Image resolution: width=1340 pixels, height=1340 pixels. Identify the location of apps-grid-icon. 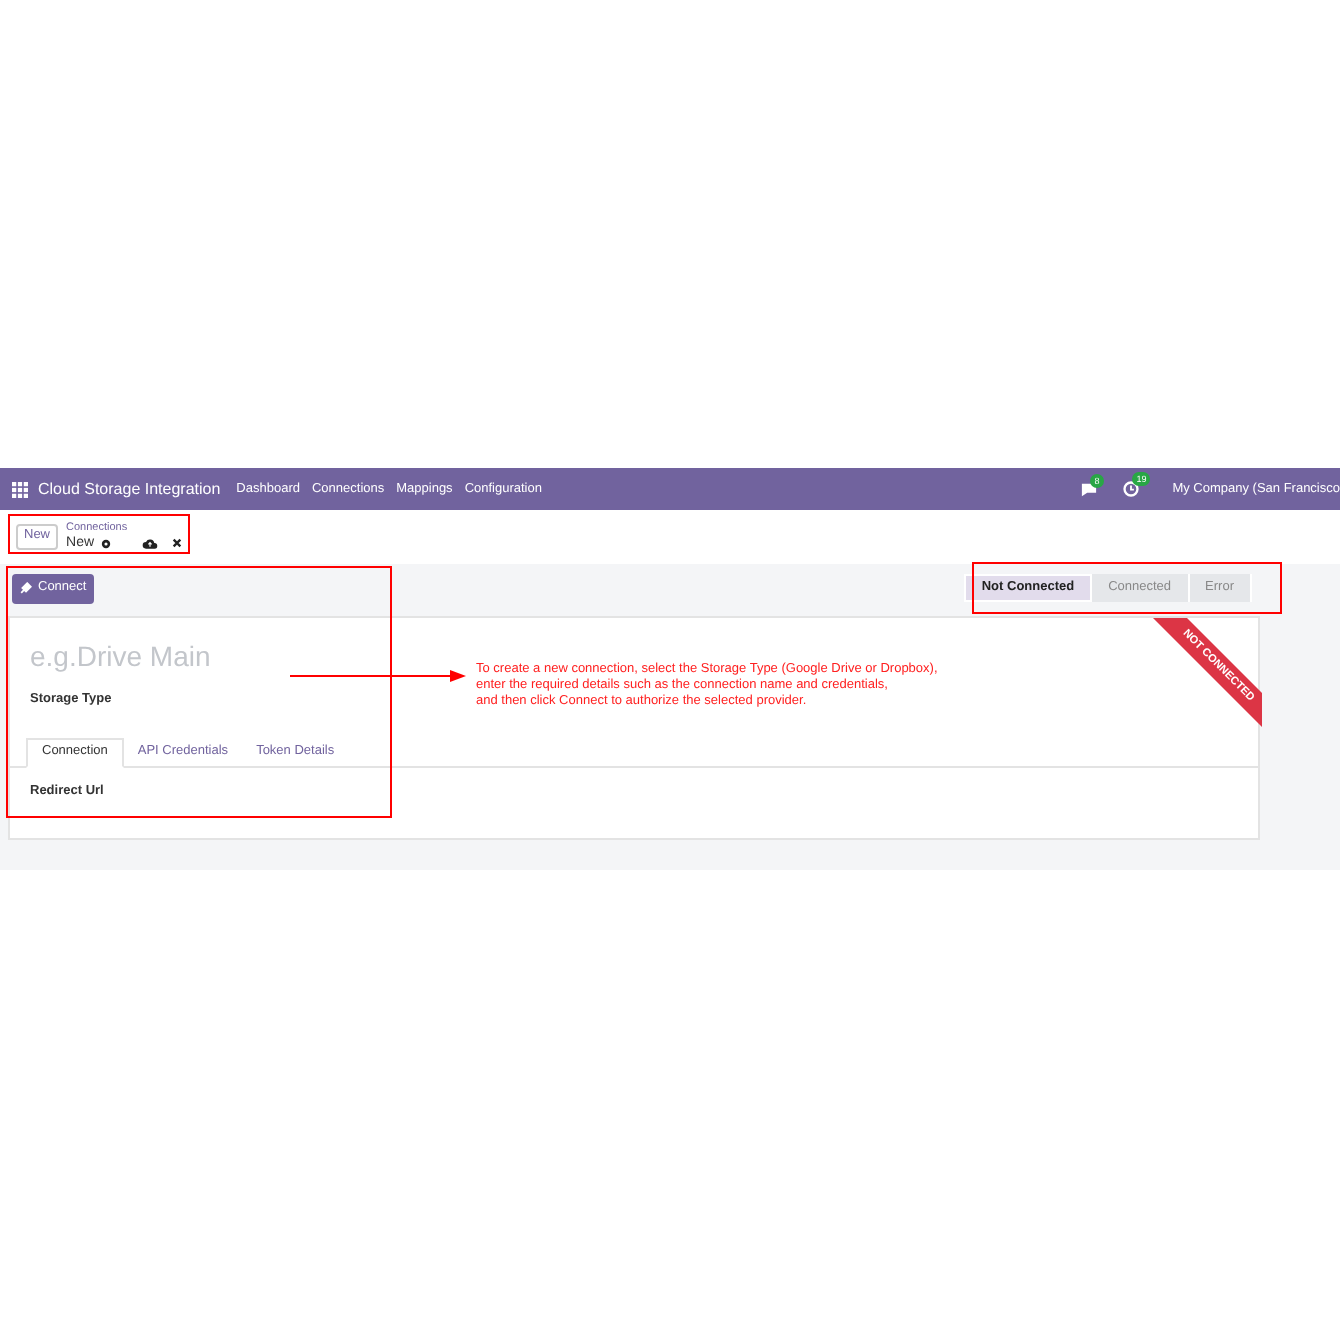
(20, 489).